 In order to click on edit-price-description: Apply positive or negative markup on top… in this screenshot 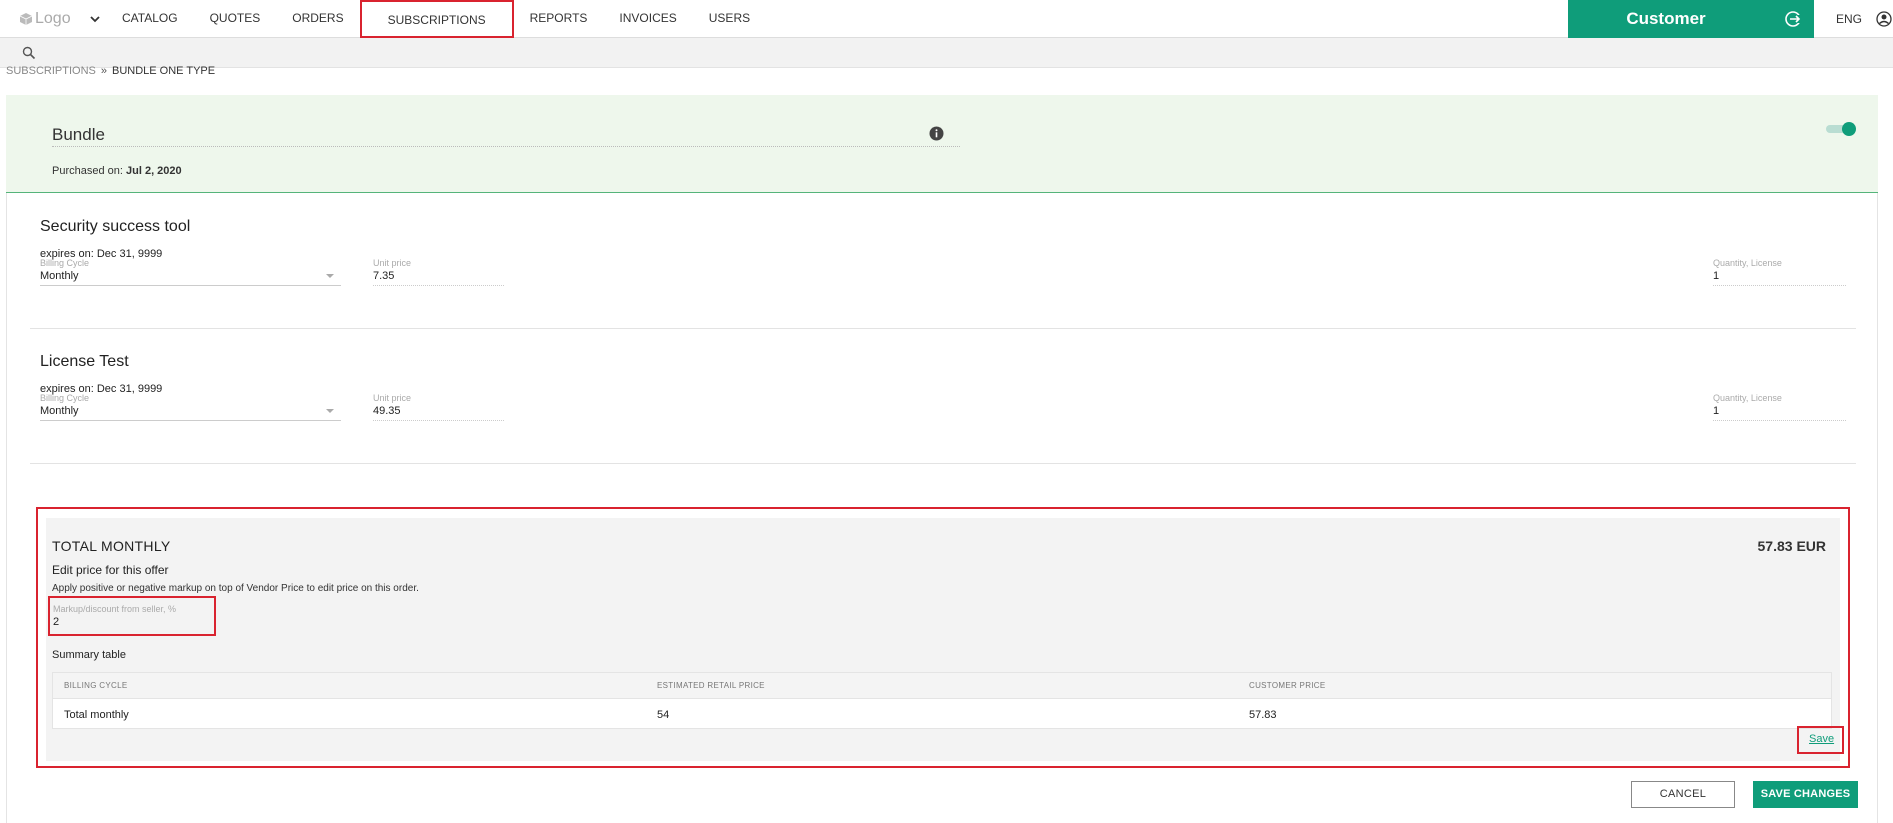, I will do `click(235, 588)`.